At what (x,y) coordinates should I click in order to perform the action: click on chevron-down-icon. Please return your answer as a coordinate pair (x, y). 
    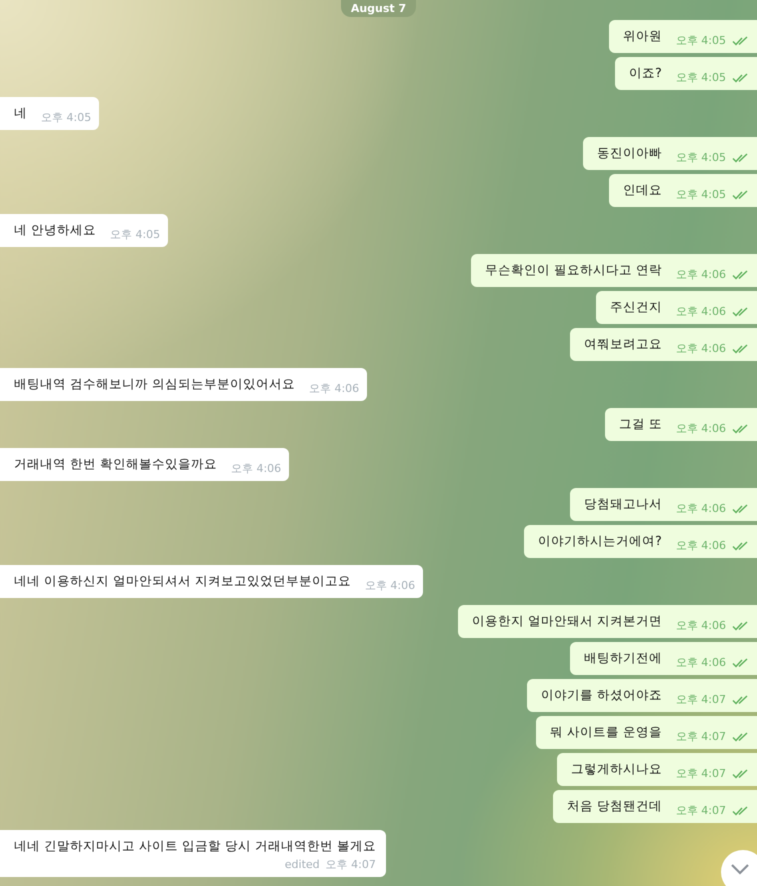
    Looking at the image, I should click on (740, 869).